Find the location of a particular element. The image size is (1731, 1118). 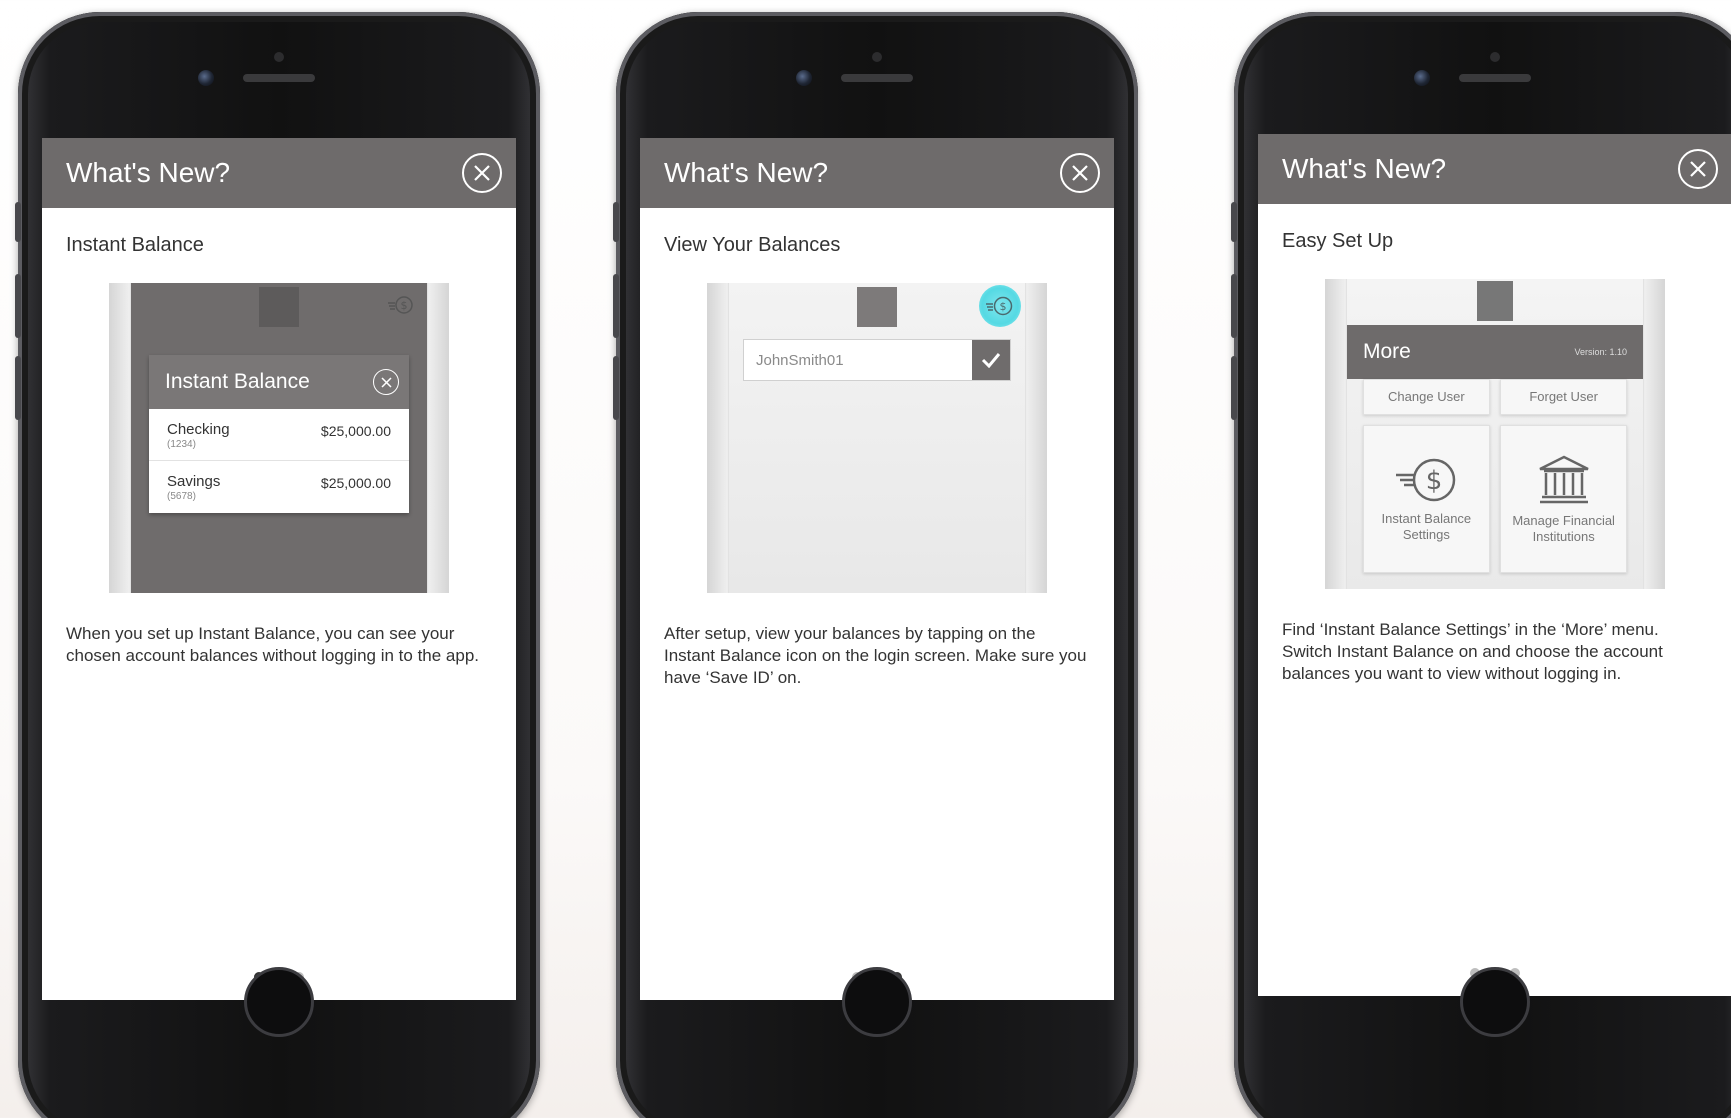

modal-title: Instant Balance is located at coordinates (237, 381).